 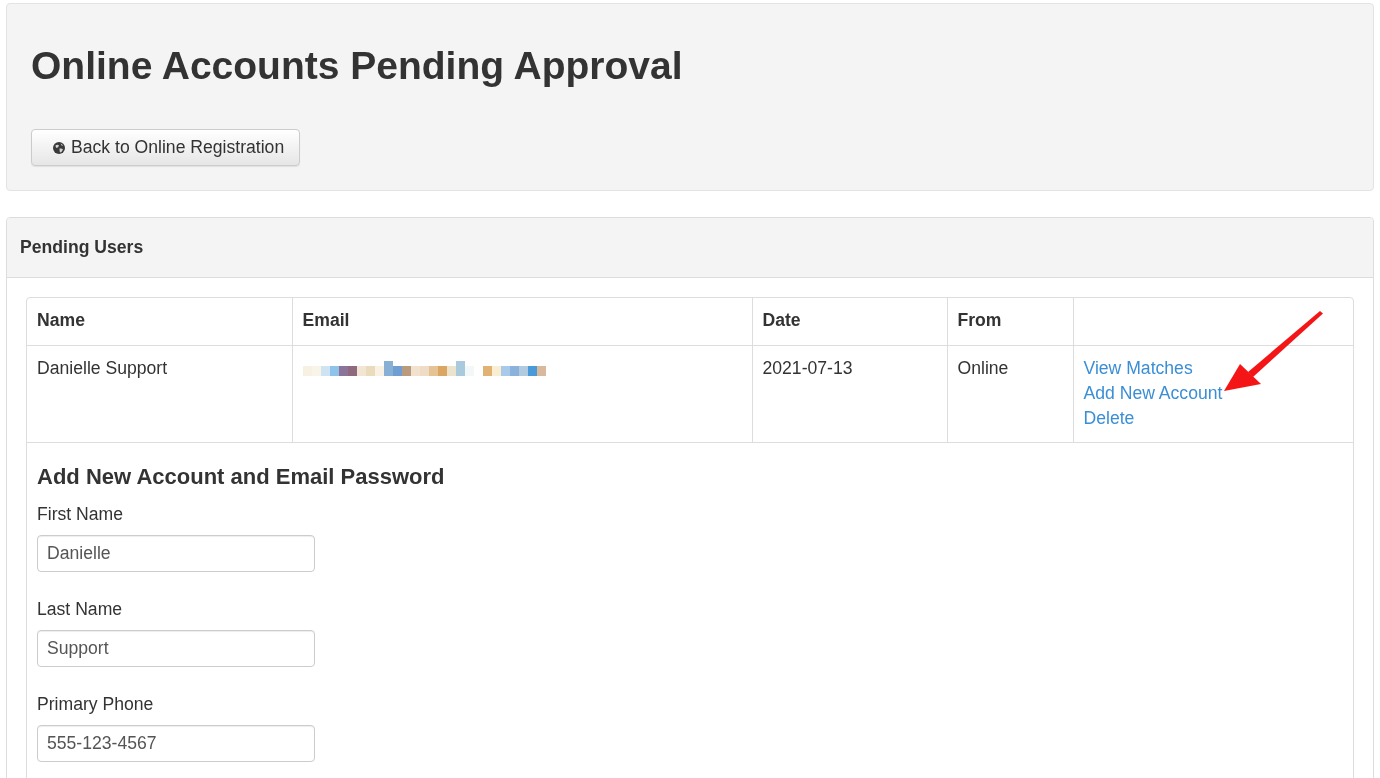 What do you see at coordinates (781, 320) in the screenshot?
I see `column-header: Date` at bounding box center [781, 320].